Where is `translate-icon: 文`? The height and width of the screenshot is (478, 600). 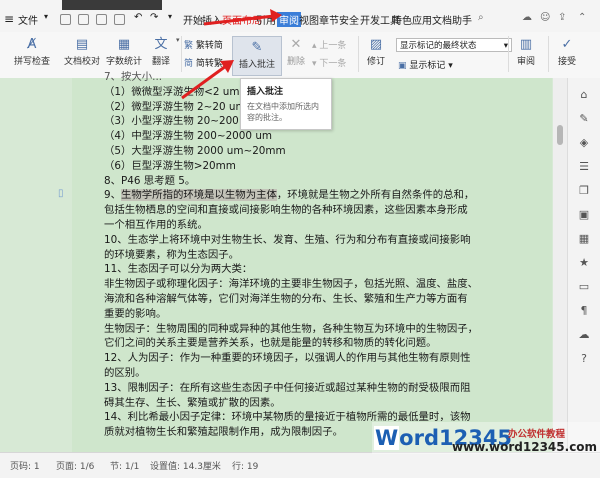 translate-icon: 文 is located at coordinates (161, 44).